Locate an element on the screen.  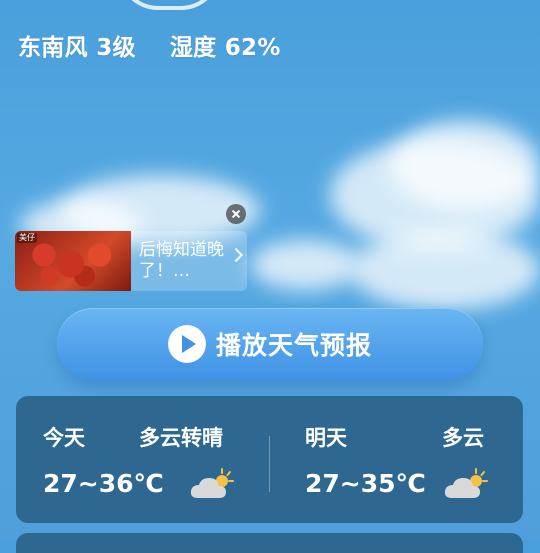
forecast-today: 今天 多云转晴 27~36℃ is located at coordinates (142, 459).